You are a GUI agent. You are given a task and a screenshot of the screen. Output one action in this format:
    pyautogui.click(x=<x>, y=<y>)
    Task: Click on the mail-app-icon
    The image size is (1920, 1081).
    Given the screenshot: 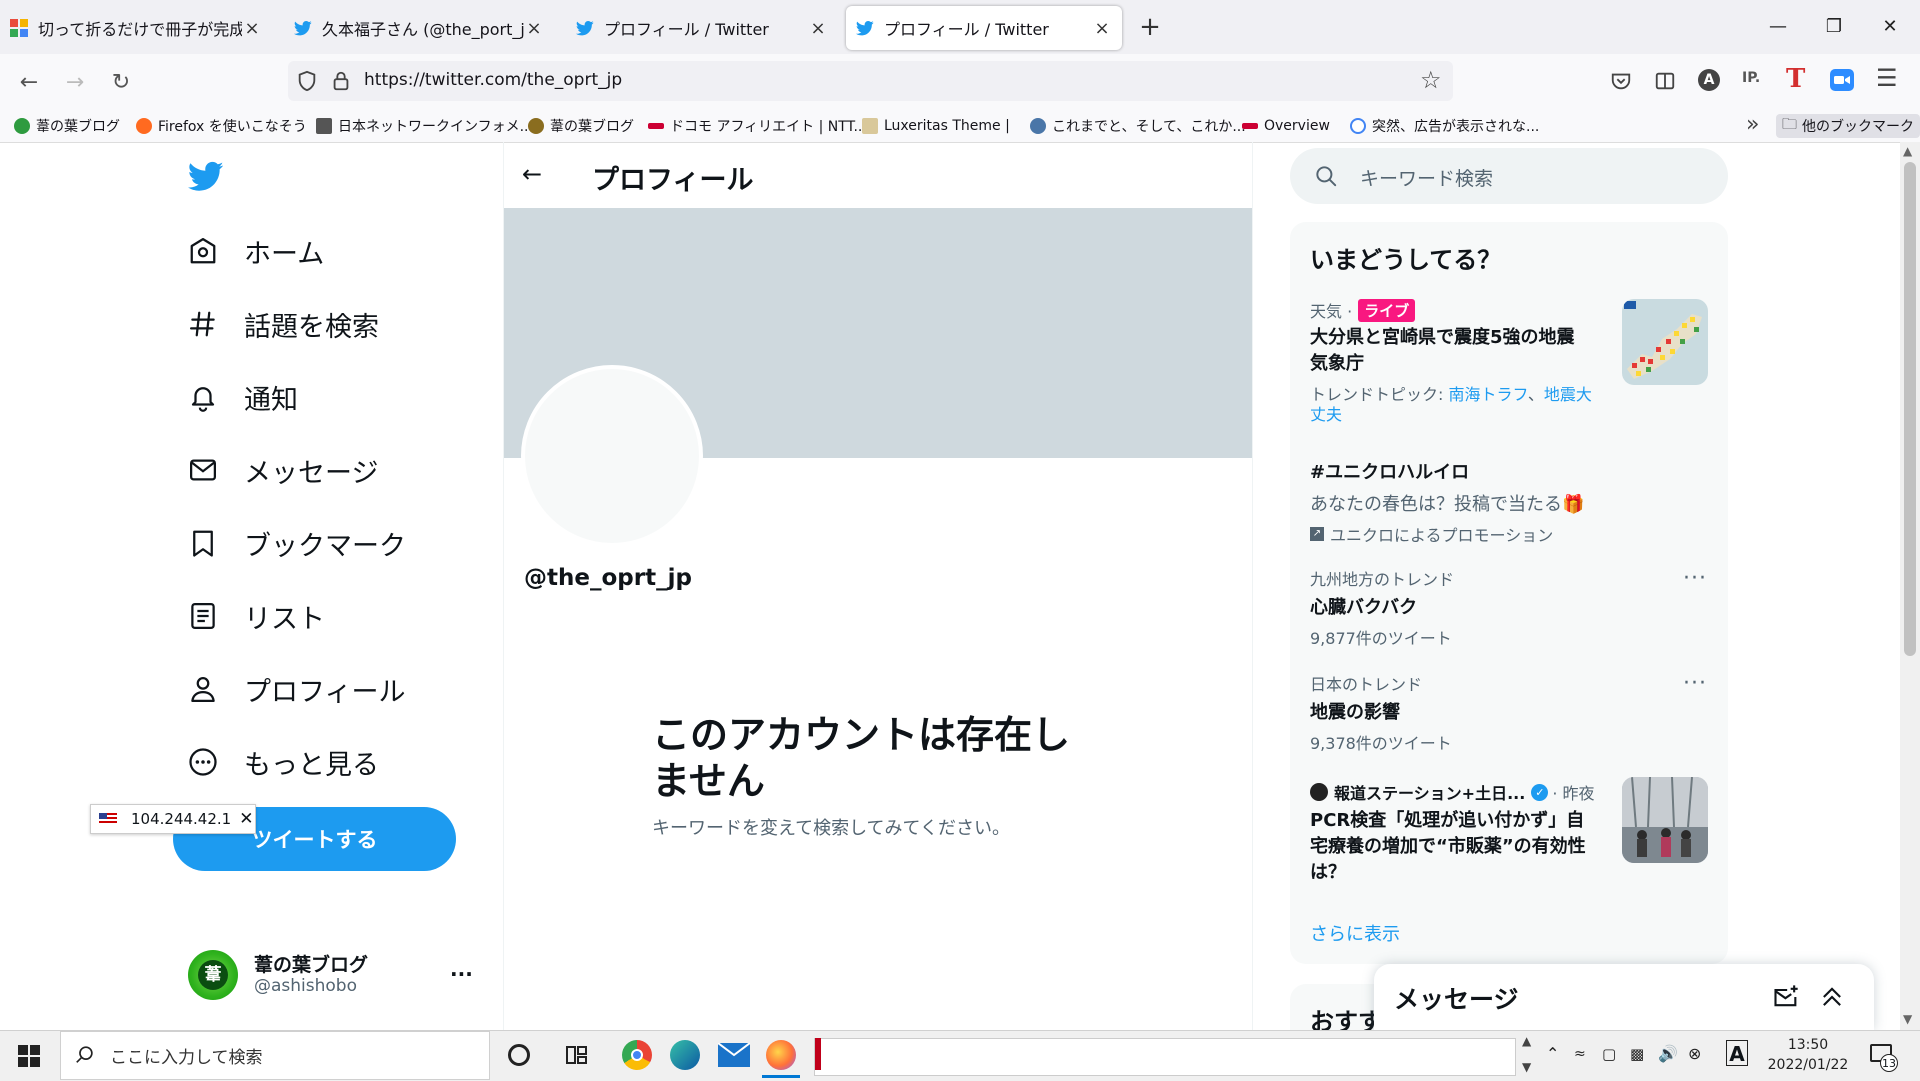 What is the action you would take?
    pyautogui.click(x=734, y=1054)
    